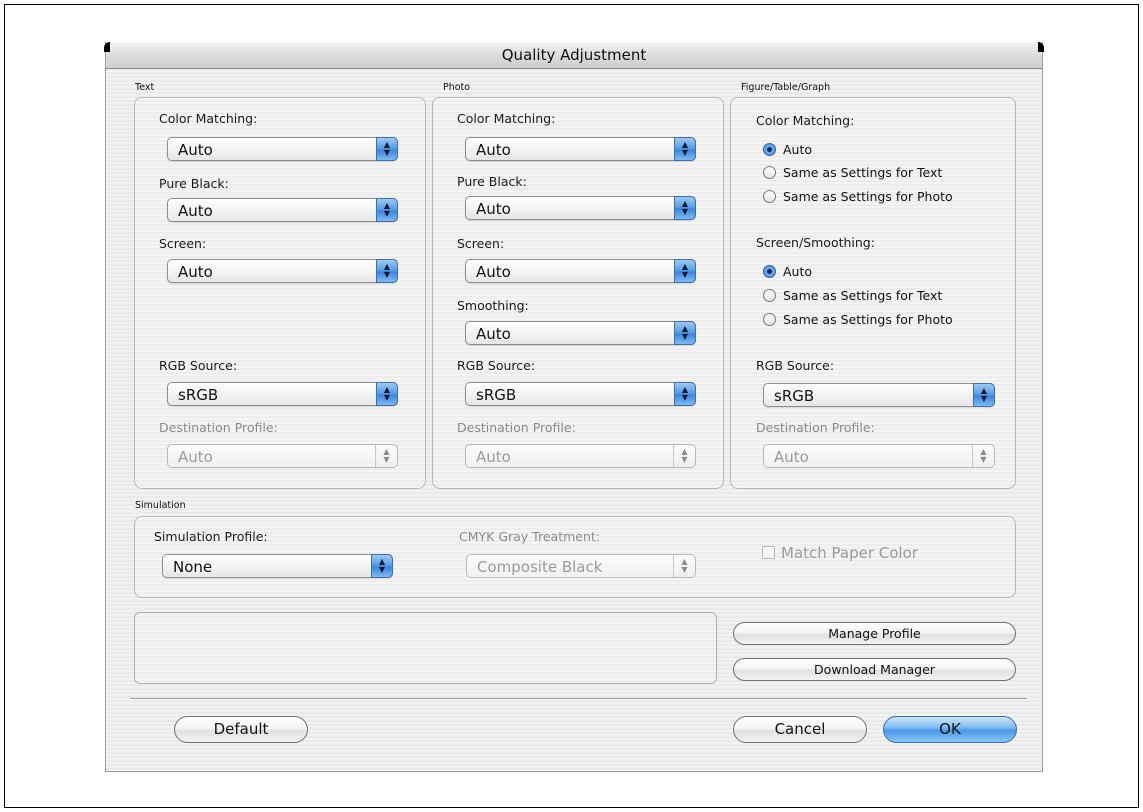 Image resolution: width=1143 pixels, height=812 pixels. What do you see at coordinates (183, 243) in the screenshot?
I see `text-screen-label: Screen:` at bounding box center [183, 243].